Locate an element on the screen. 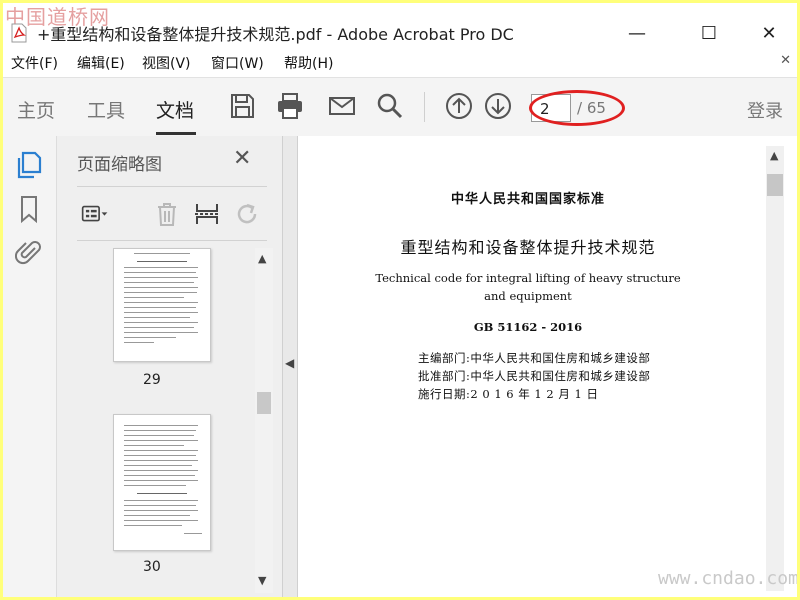  document-title-cn: 重型结构和设备整体提升技术规范 is located at coordinates (528, 247).